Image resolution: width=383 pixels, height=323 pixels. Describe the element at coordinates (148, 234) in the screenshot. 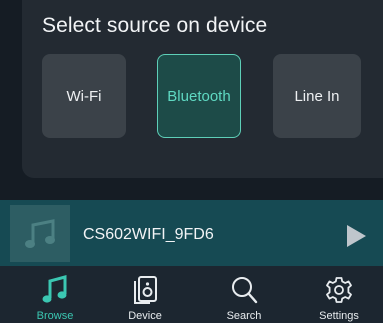

I see `now-playing-title: CS602WIFI_9FD6` at that location.